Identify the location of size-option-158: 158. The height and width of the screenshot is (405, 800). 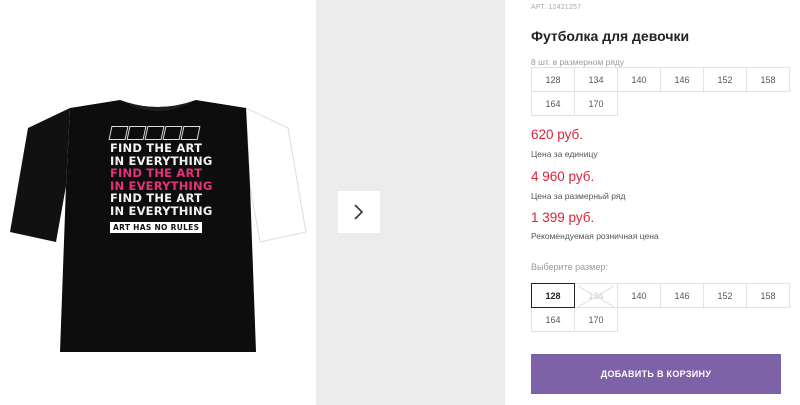
(768, 295).